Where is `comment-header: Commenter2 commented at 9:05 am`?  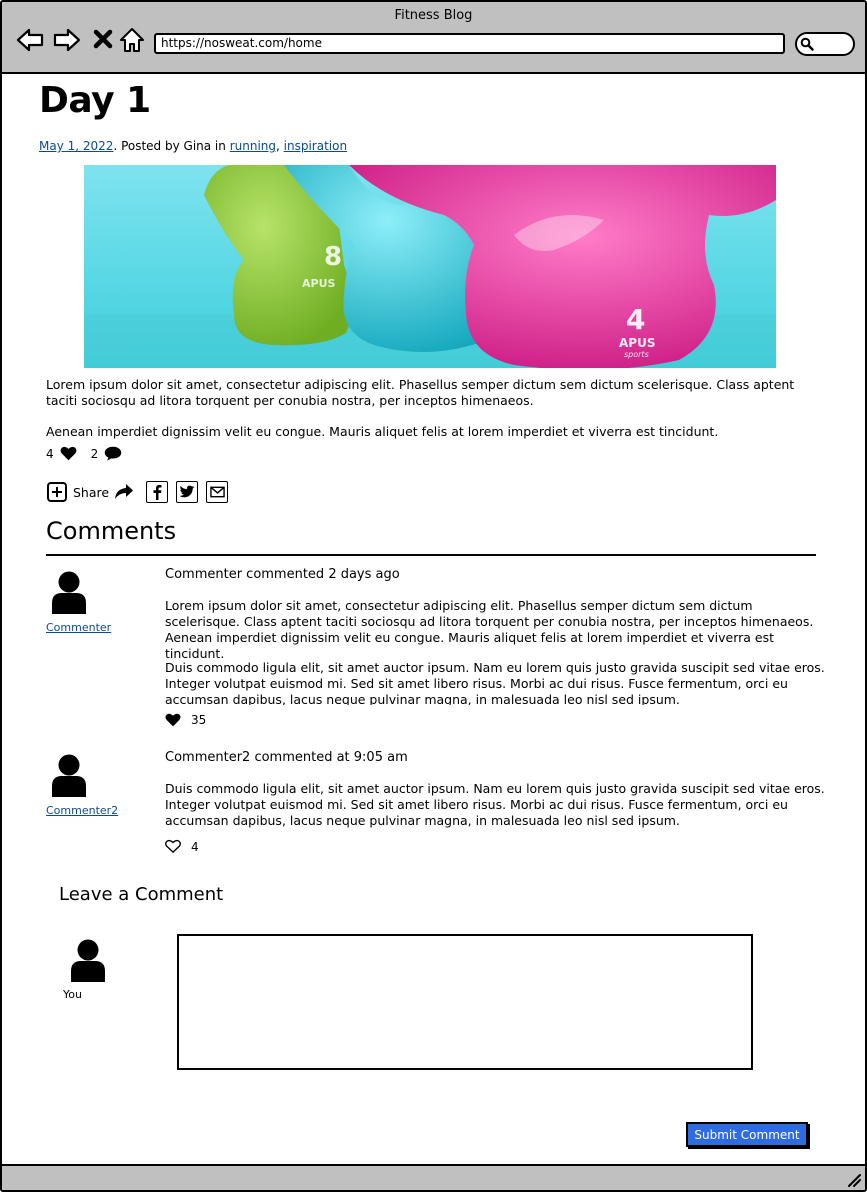 comment-header: Commenter2 commented at 9:05 am is located at coordinates (286, 757).